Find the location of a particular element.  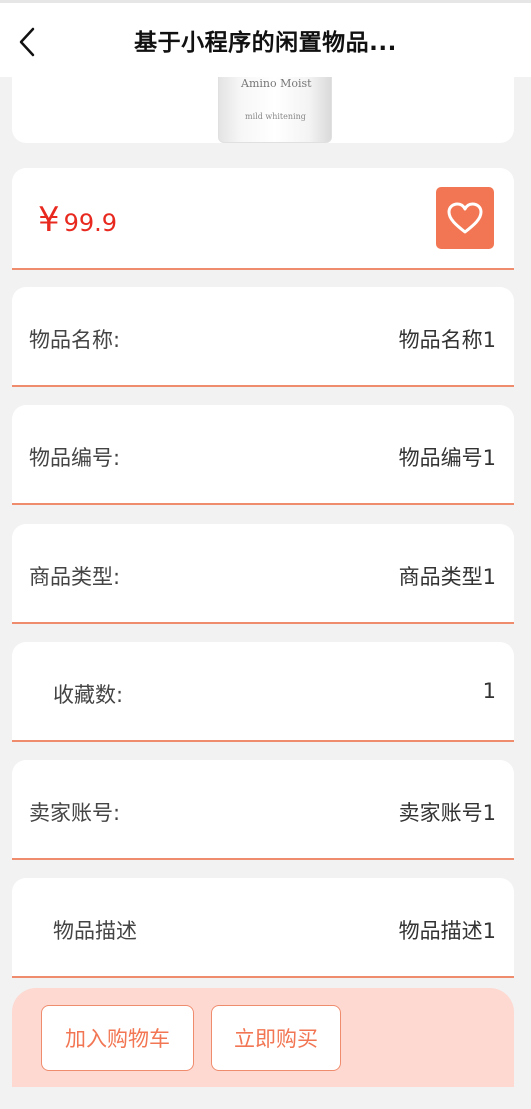

field-label: 收藏数: is located at coordinates (88, 695).